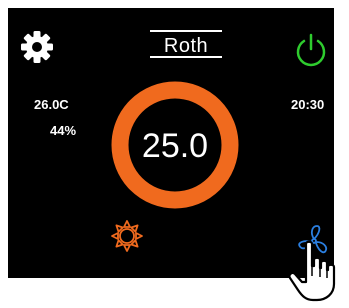 The height and width of the screenshot is (308, 349). Describe the element at coordinates (175, 146) in the screenshot. I see `setpoint-temperature: 25.0` at that location.